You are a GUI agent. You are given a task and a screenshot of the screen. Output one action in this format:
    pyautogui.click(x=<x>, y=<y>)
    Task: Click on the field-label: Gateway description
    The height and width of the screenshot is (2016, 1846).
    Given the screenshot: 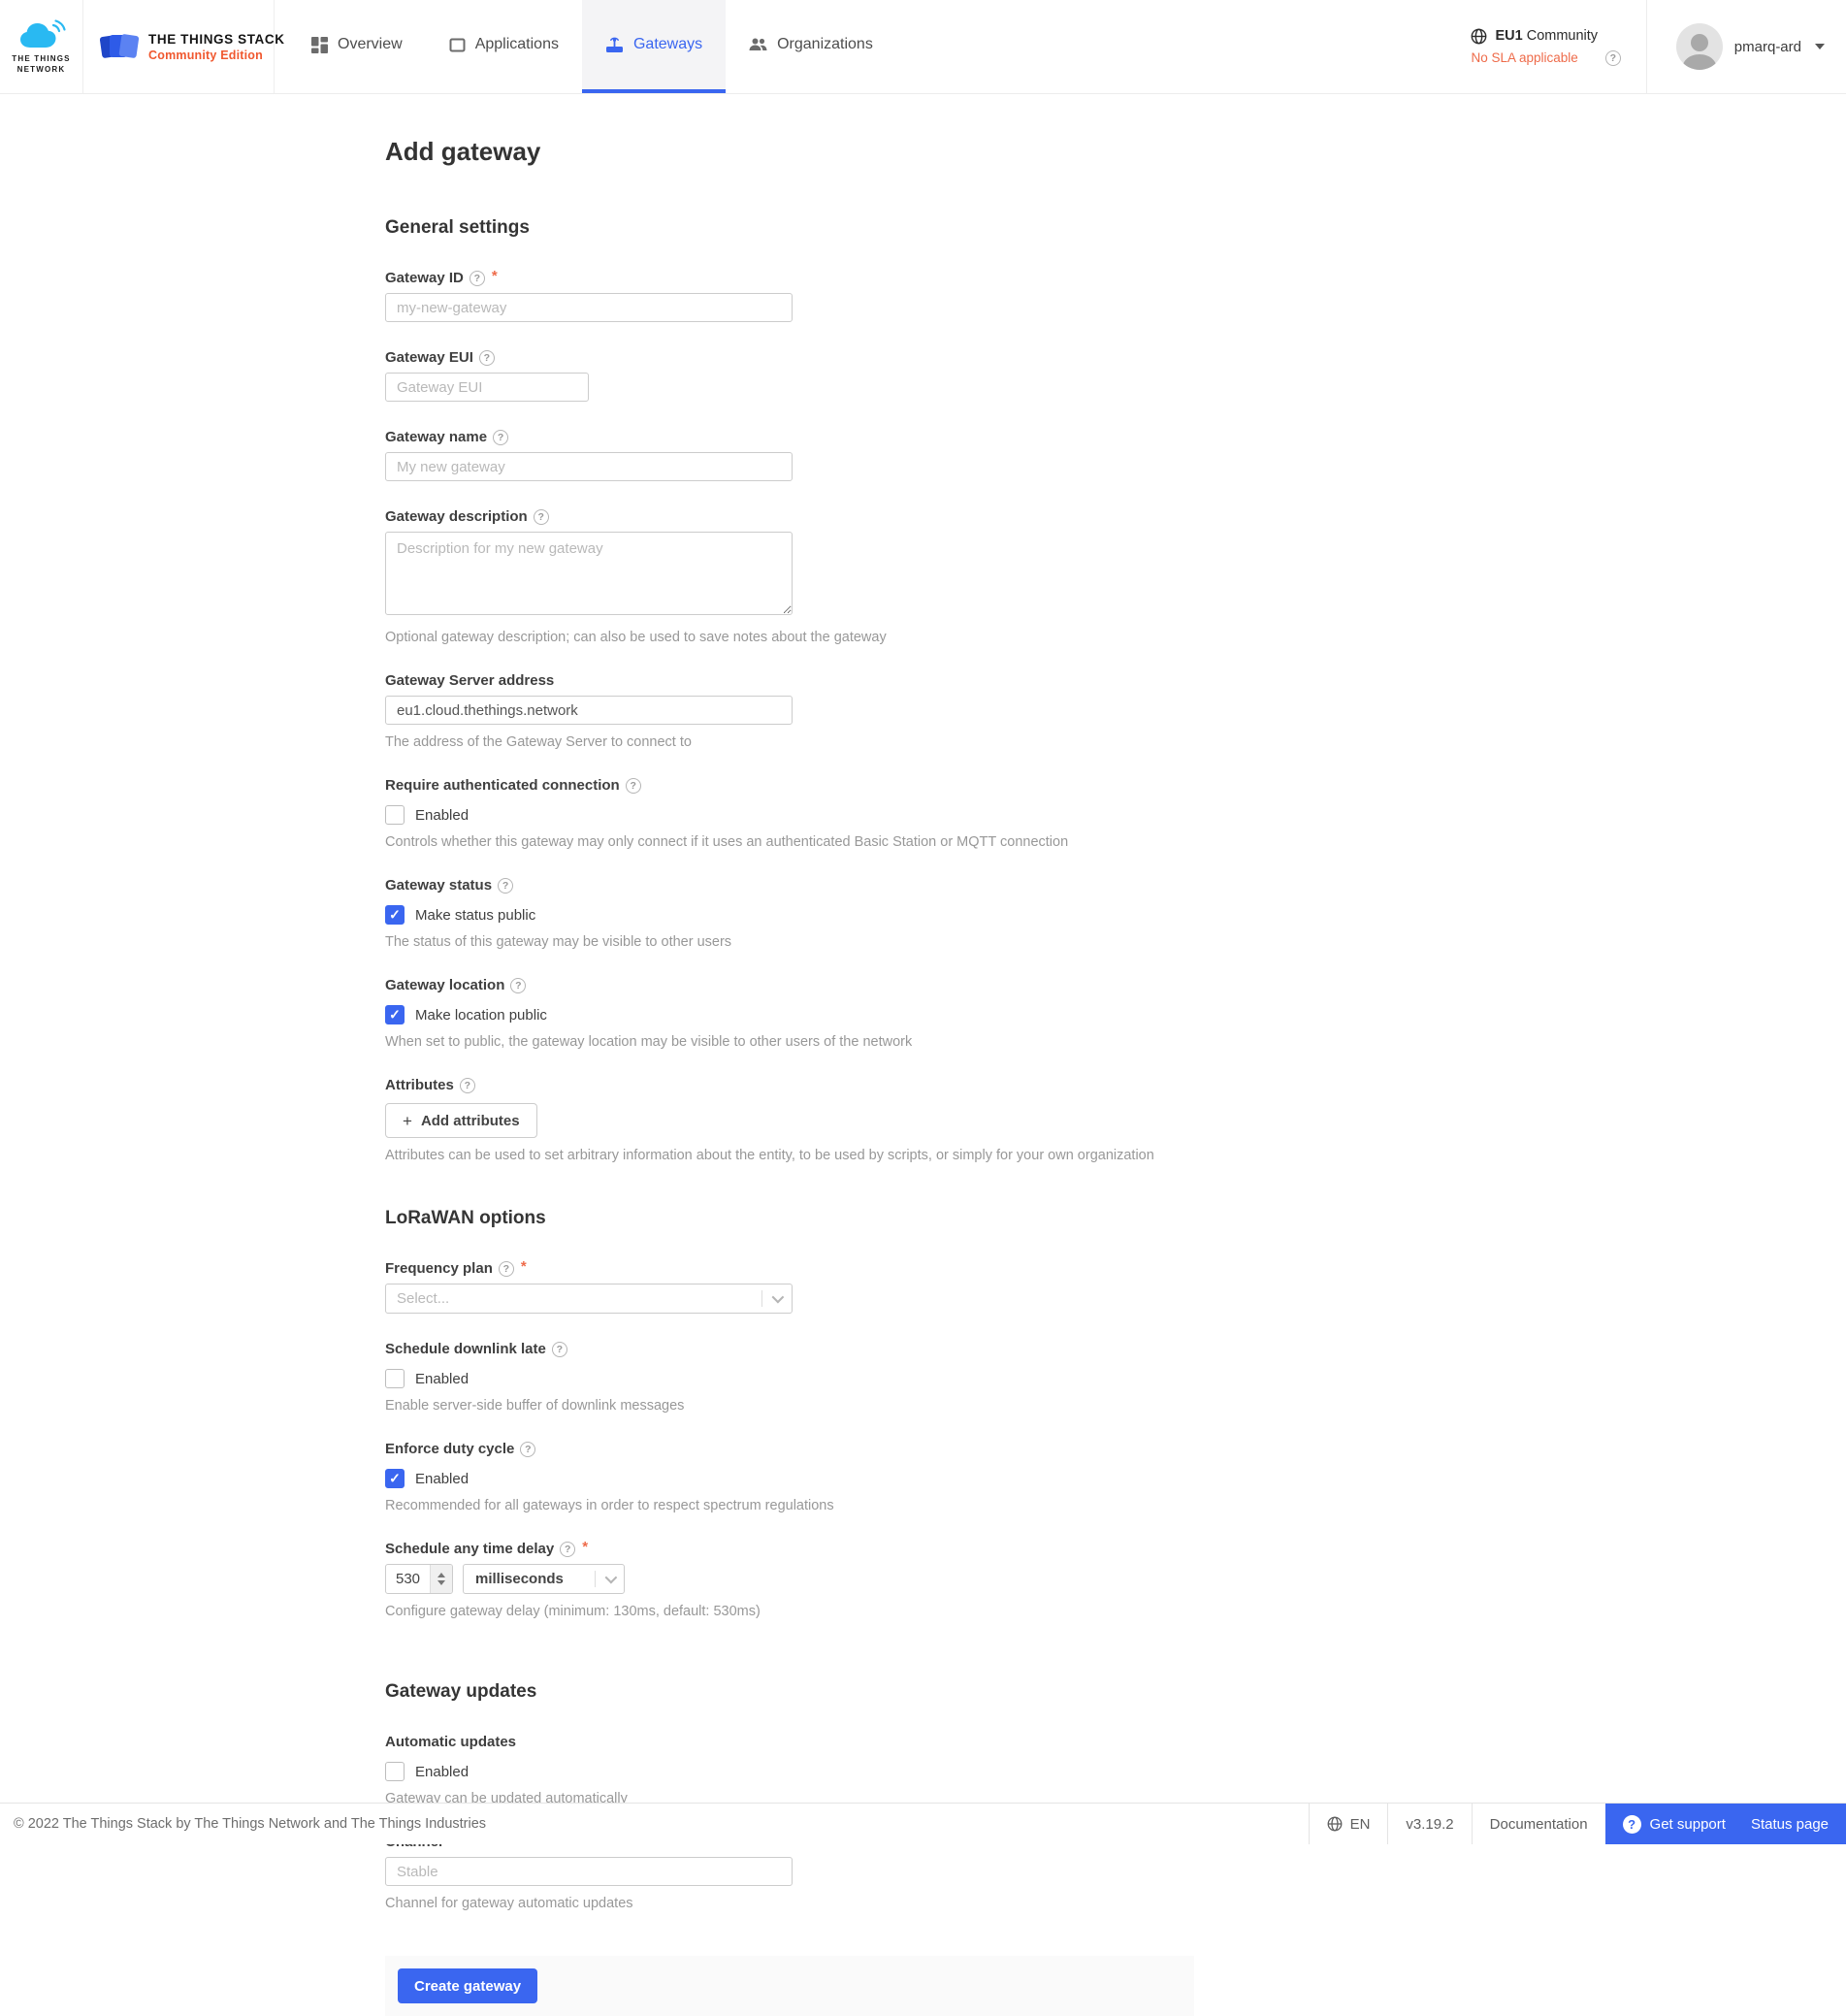 What is the action you would take?
    pyautogui.click(x=456, y=517)
    